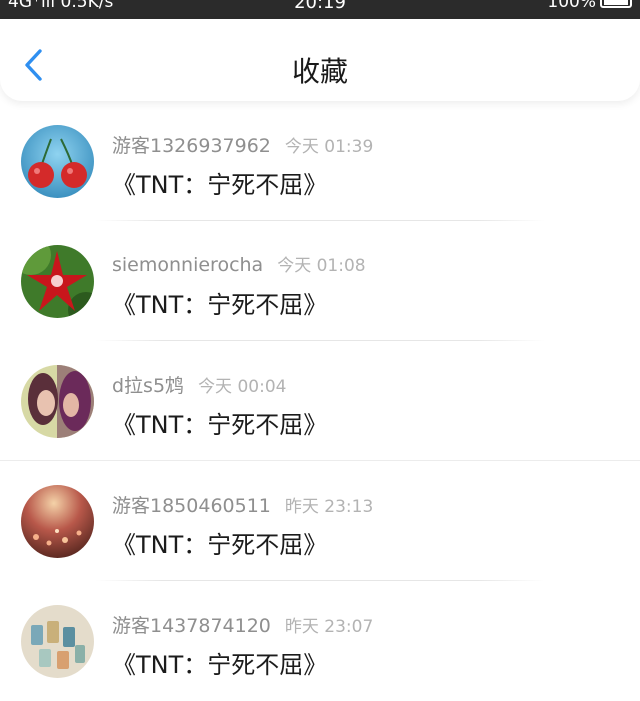 This screenshot has width=640, height=701. I want to click on status-bar: 4G⁺ıll 0.5K/s 20:19 100%, so click(320, 9).